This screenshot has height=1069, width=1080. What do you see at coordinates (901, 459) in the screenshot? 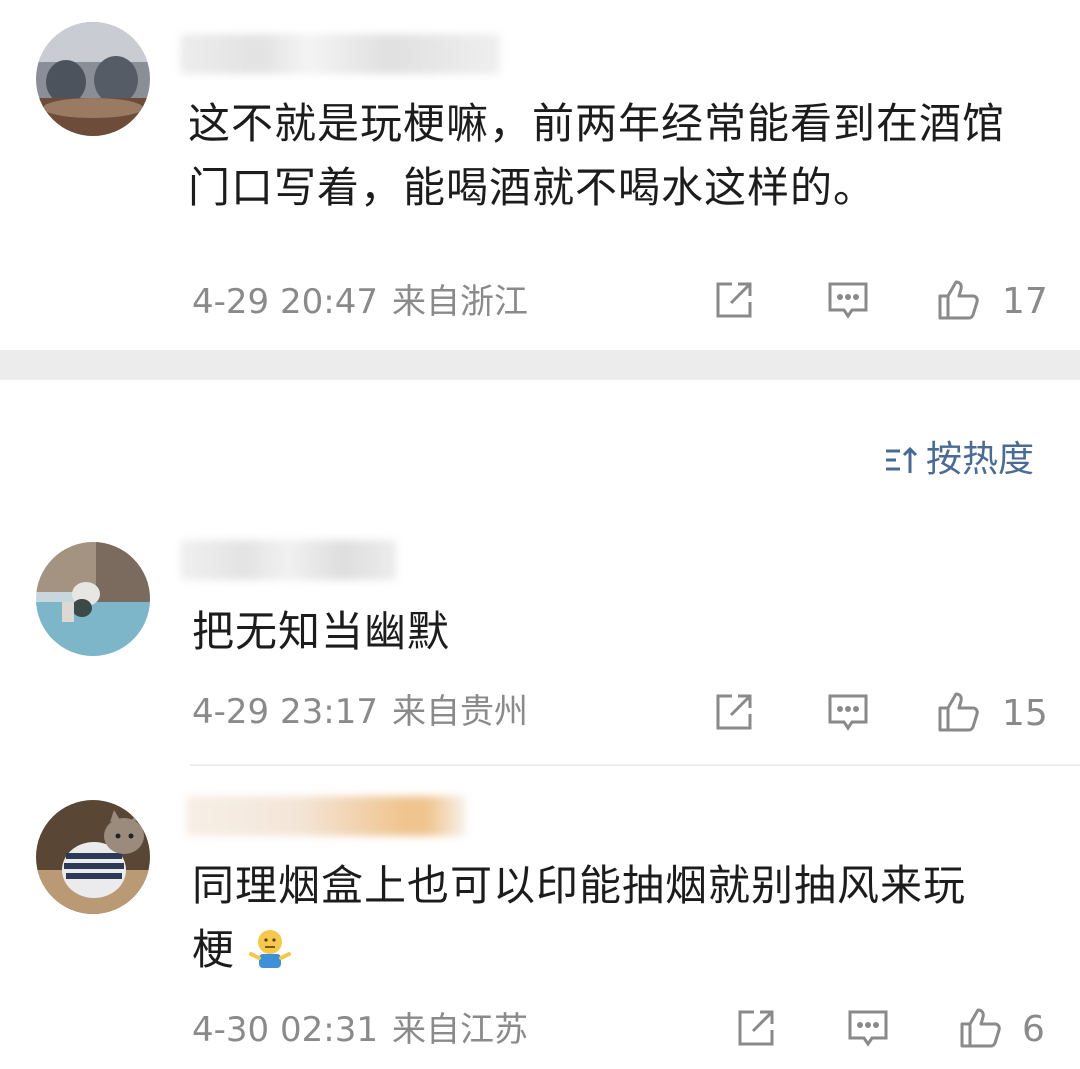
I see `sort-icon` at bounding box center [901, 459].